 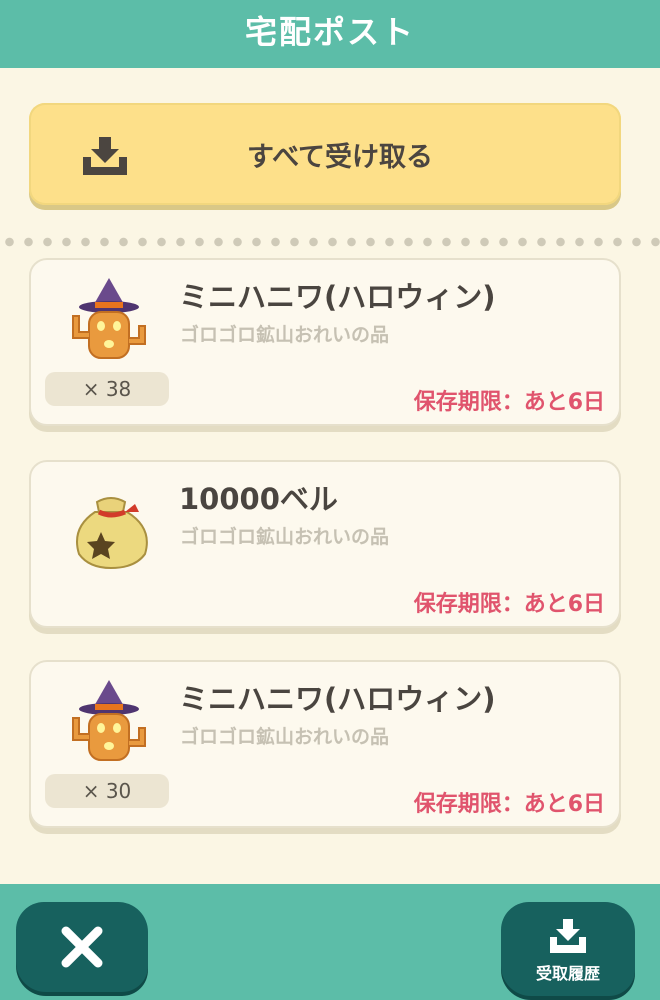 I want to click on close-button, so click(x=82, y=947).